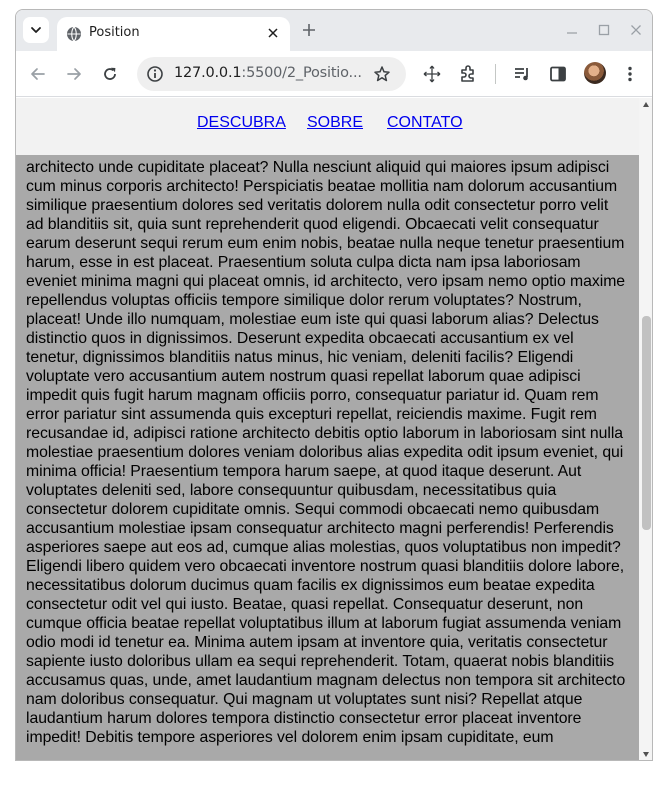 The width and height of the screenshot is (668, 791). What do you see at coordinates (110, 74) in the screenshot?
I see `reload-icon` at bounding box center [110, 74].